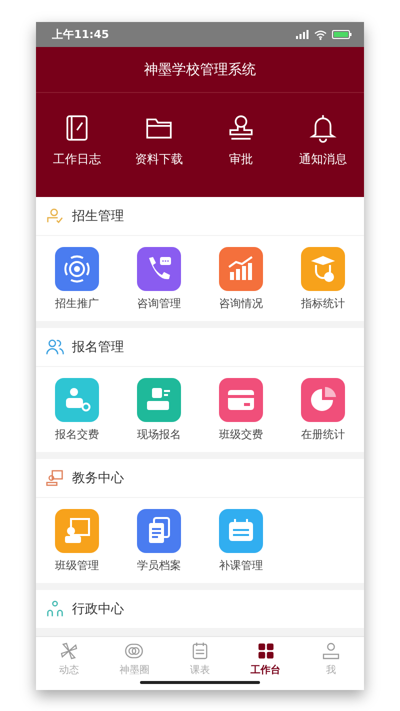 The height and width of the screenshot is (711, 400). I want to click on feature-item: 补课管理, so click(241, 541).